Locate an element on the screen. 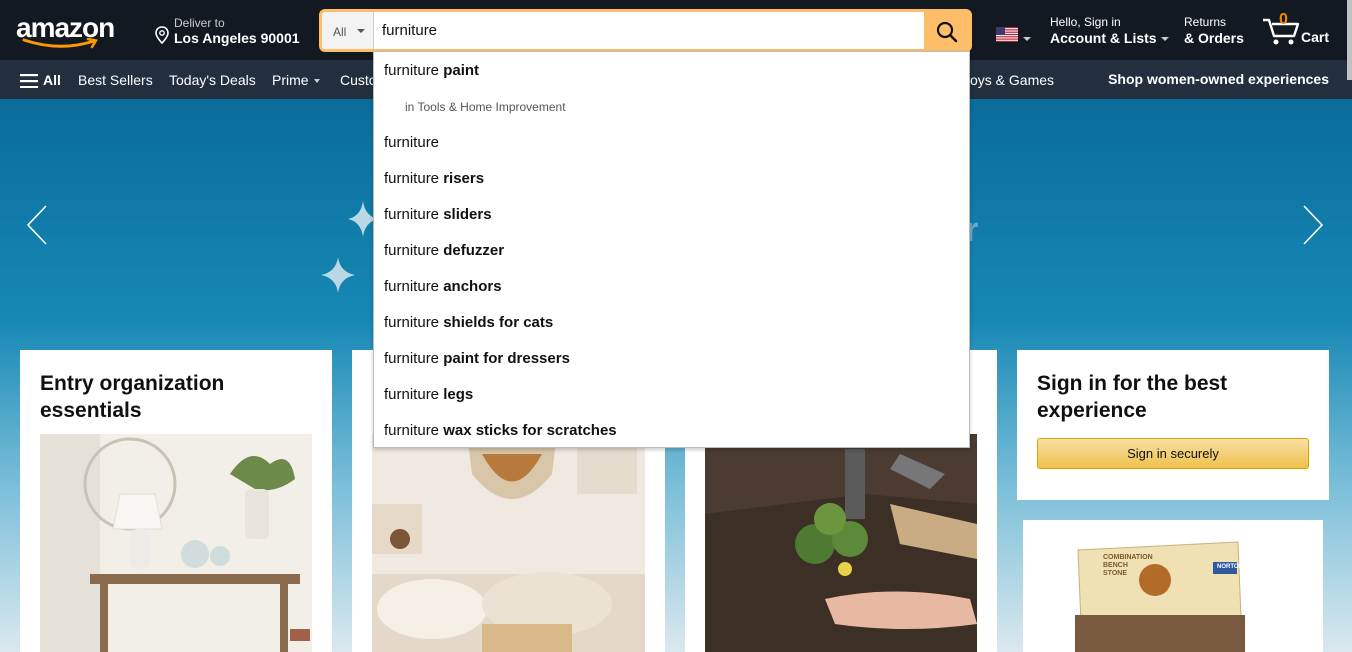 This screenshot has height=652, width=1352. nav-promo-link: Shop women-owned experiences is located at coordinates (1218, 79).